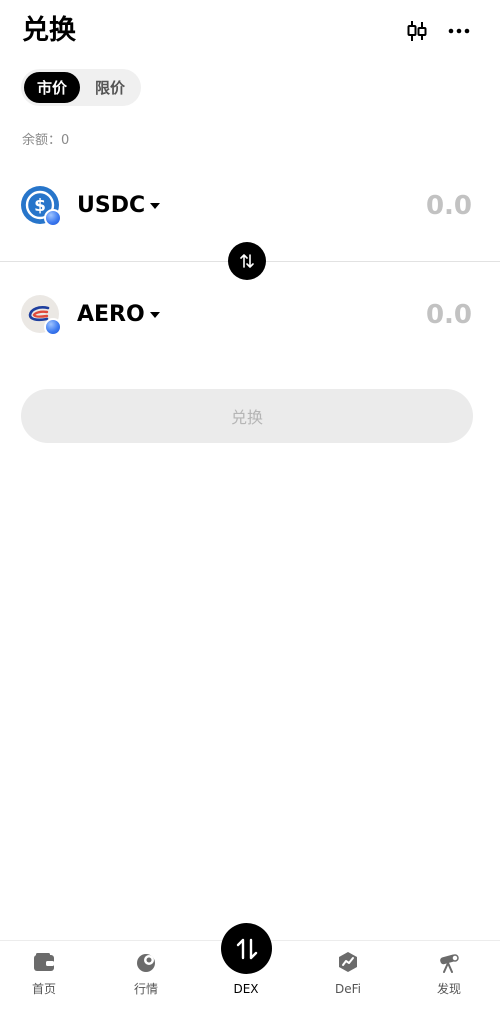 The height and width of the screenshot is (1009, 500). I want to click on nav-item-home: 首页, so click(47, 975).